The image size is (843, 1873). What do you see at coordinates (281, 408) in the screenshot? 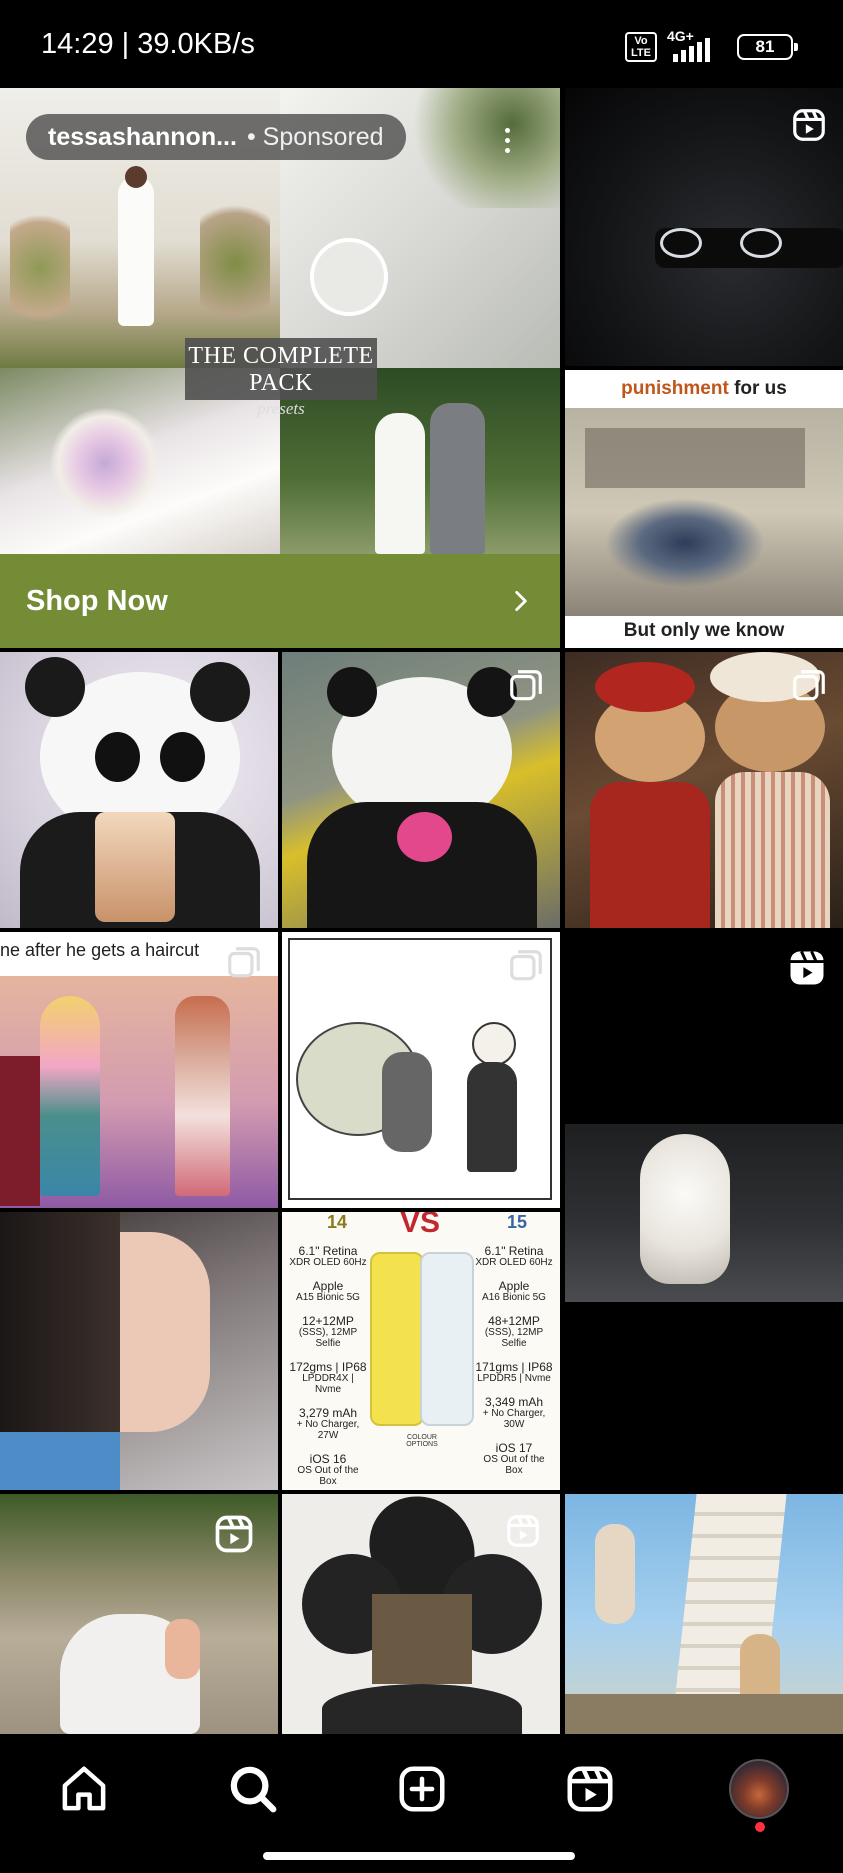
I see `ad-caption-subtitle: presets` at bounding box center [281, 408].